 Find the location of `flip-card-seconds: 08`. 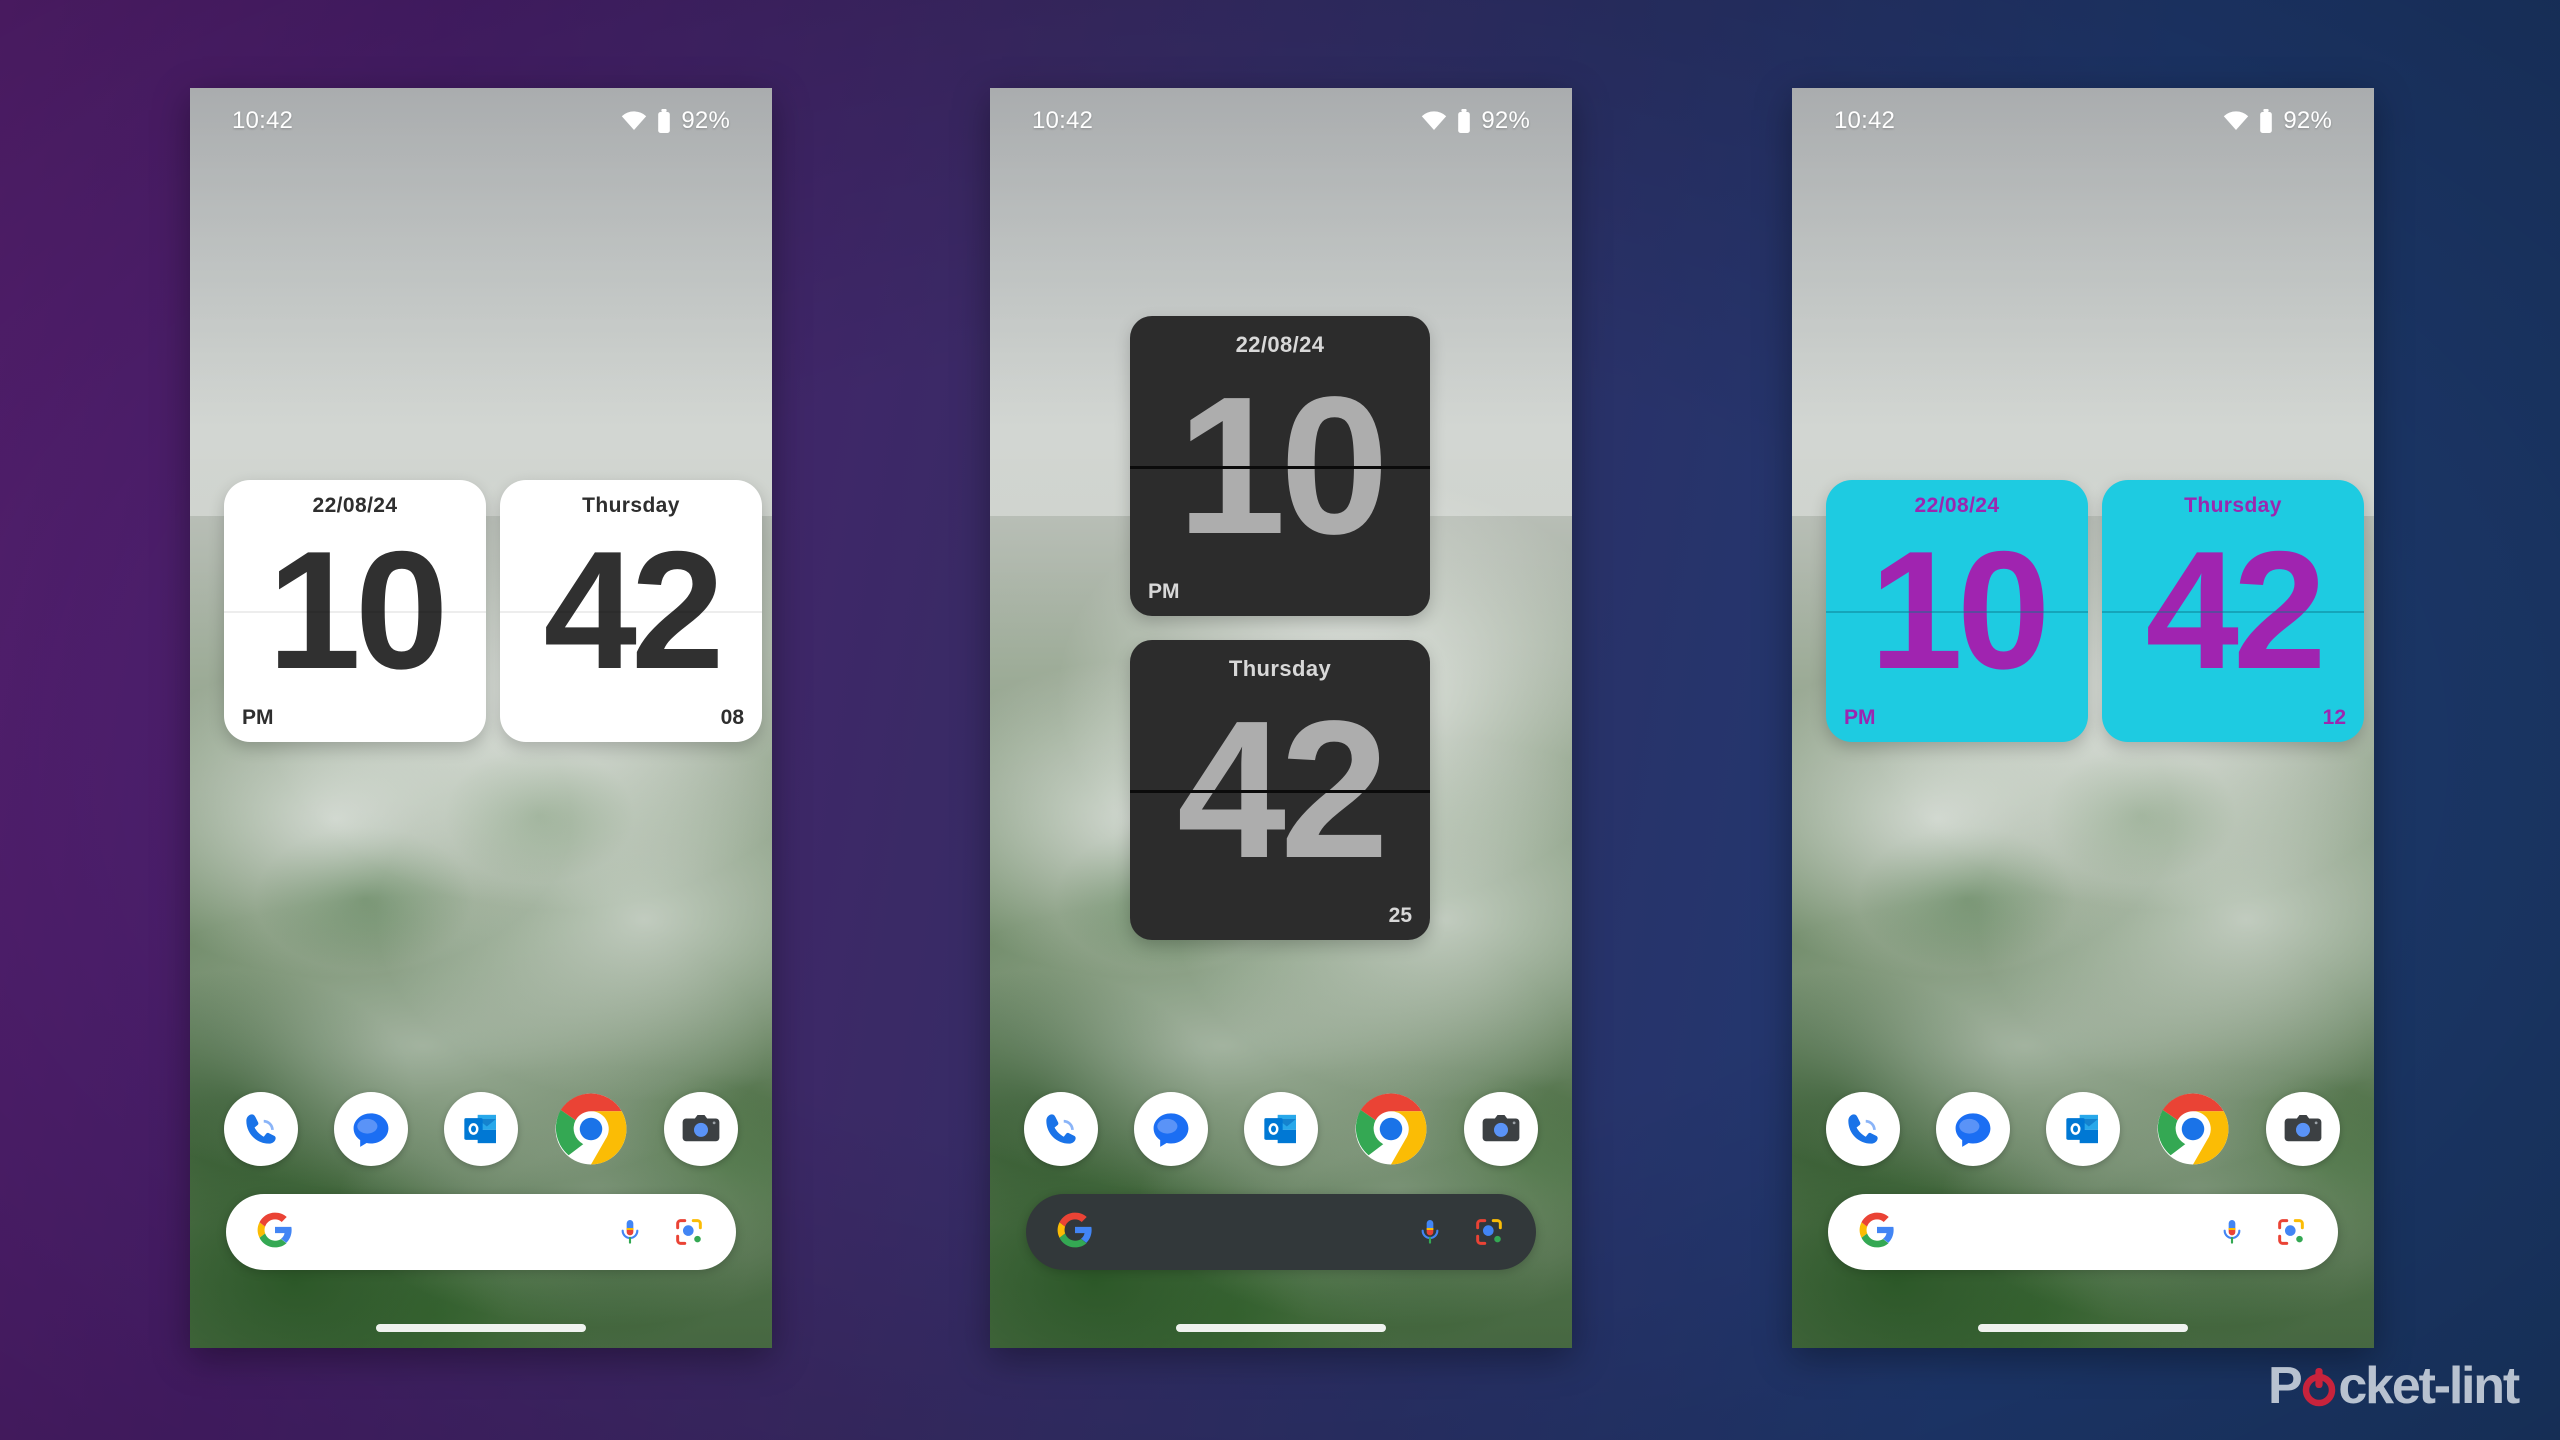

flip-card-seconds: 08 is located at coordinates (732, 717).